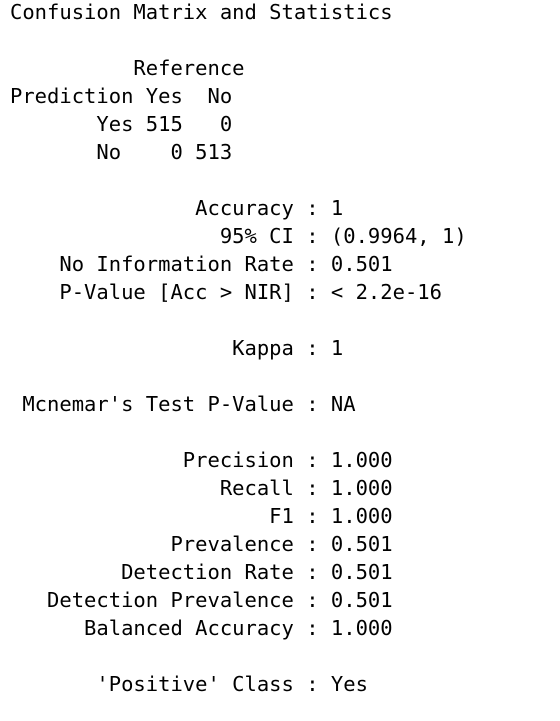 The height and width of the screenshot is (721, 560). What do you see at coordinates (238, 236) in the screenshot?
I see `stat-95-ci: 95% CI : (0.9964, 1)` at bounding box center [238, 236].